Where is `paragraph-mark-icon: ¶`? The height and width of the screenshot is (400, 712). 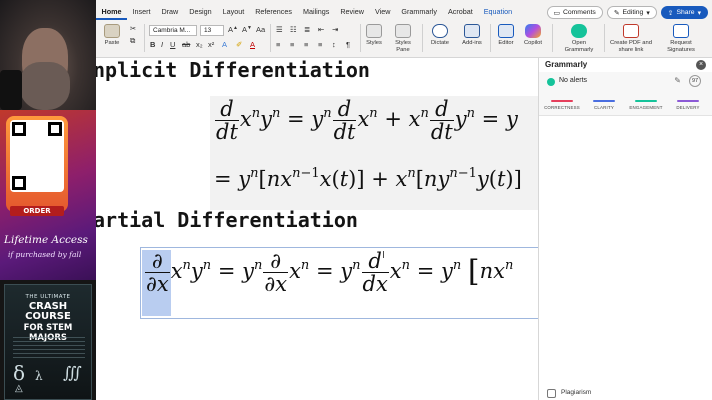 paragraph-mark-icon: ¶ is located at coordinates (348, 44).